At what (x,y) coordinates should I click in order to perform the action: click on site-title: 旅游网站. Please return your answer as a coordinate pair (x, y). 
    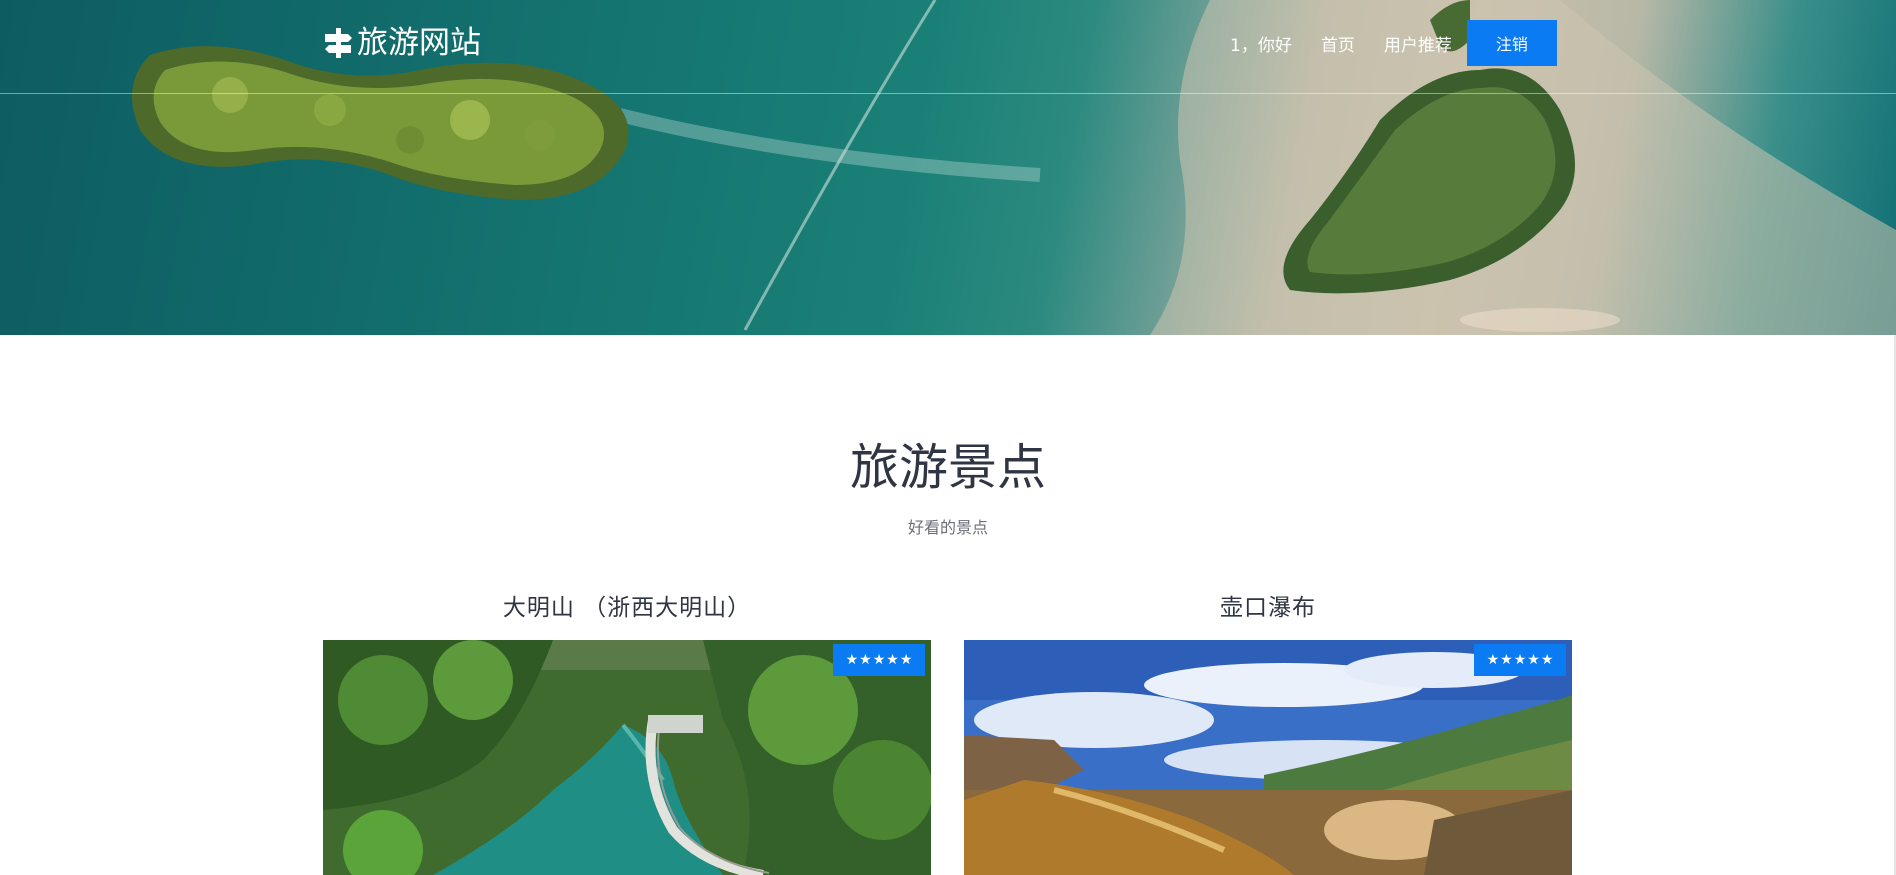
    Looking at the image, I should click on (419, 43).